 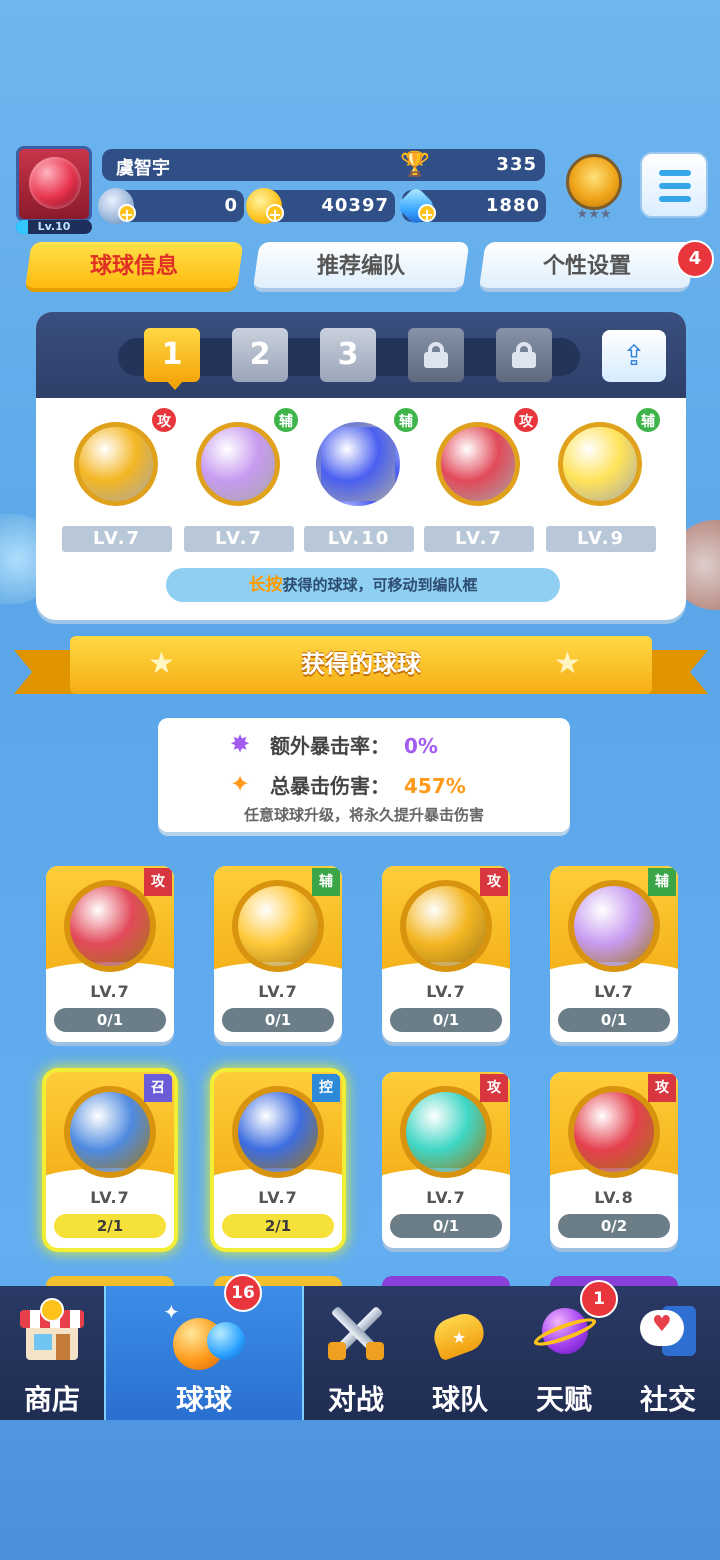 I want to click on crit-damage-icon: ✦, so click(x=240, y=784).